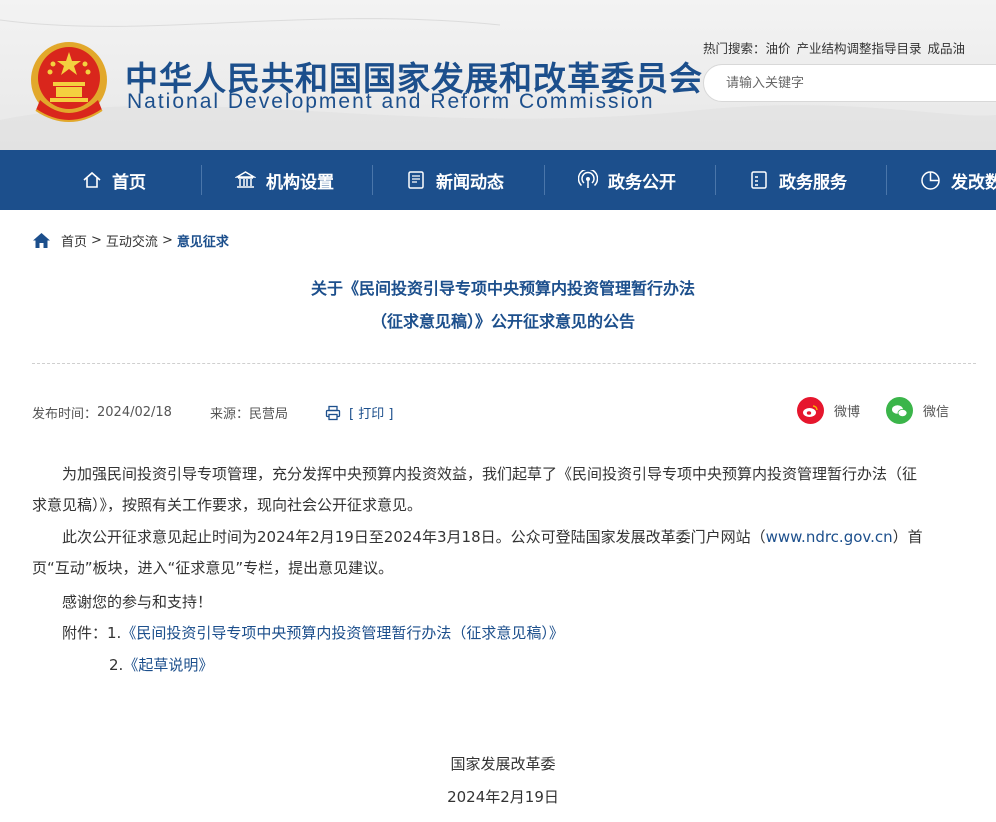  I want to click on breadcrumb: 首页 > 互动交流 > 意见征求, so click(130, 240).